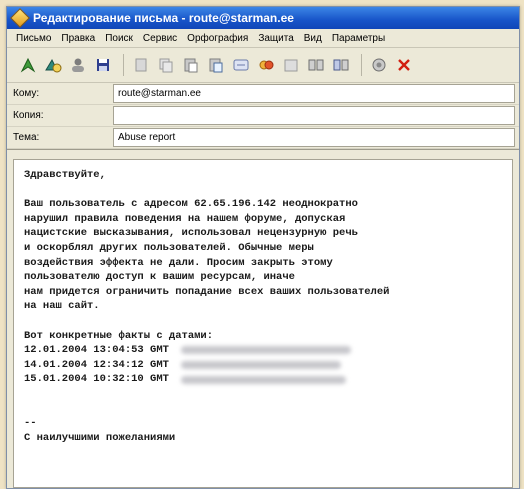 The image size is (524, 489). What do you see at coordinates (100, 437) in the screenshot?
I see `signature-line: С наилучшими пожеланиями` at bounding box center [100, 437].